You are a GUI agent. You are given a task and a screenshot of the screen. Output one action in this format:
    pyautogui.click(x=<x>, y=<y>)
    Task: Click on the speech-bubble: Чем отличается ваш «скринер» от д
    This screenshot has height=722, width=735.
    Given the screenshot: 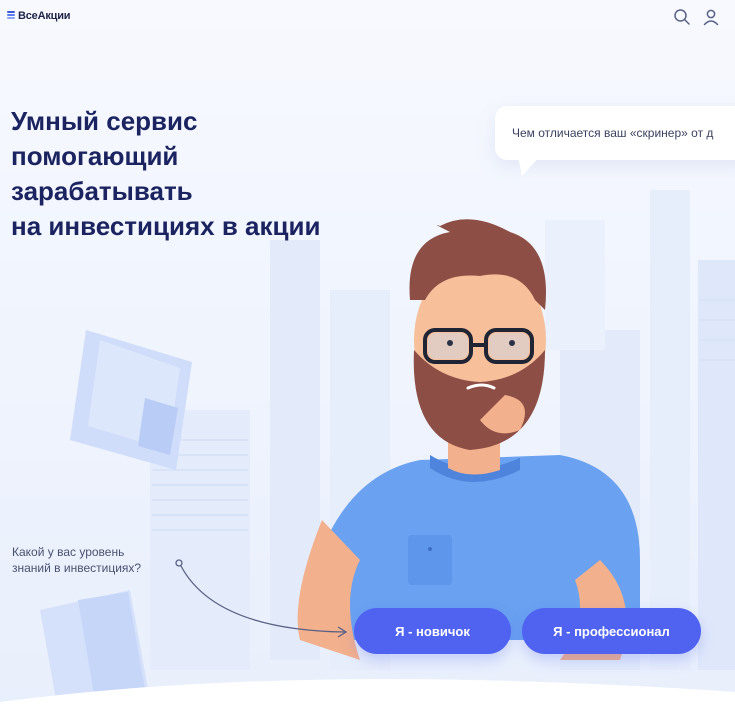 What is the action you would take?
    pyautogui.click(x=615, y=133)
    